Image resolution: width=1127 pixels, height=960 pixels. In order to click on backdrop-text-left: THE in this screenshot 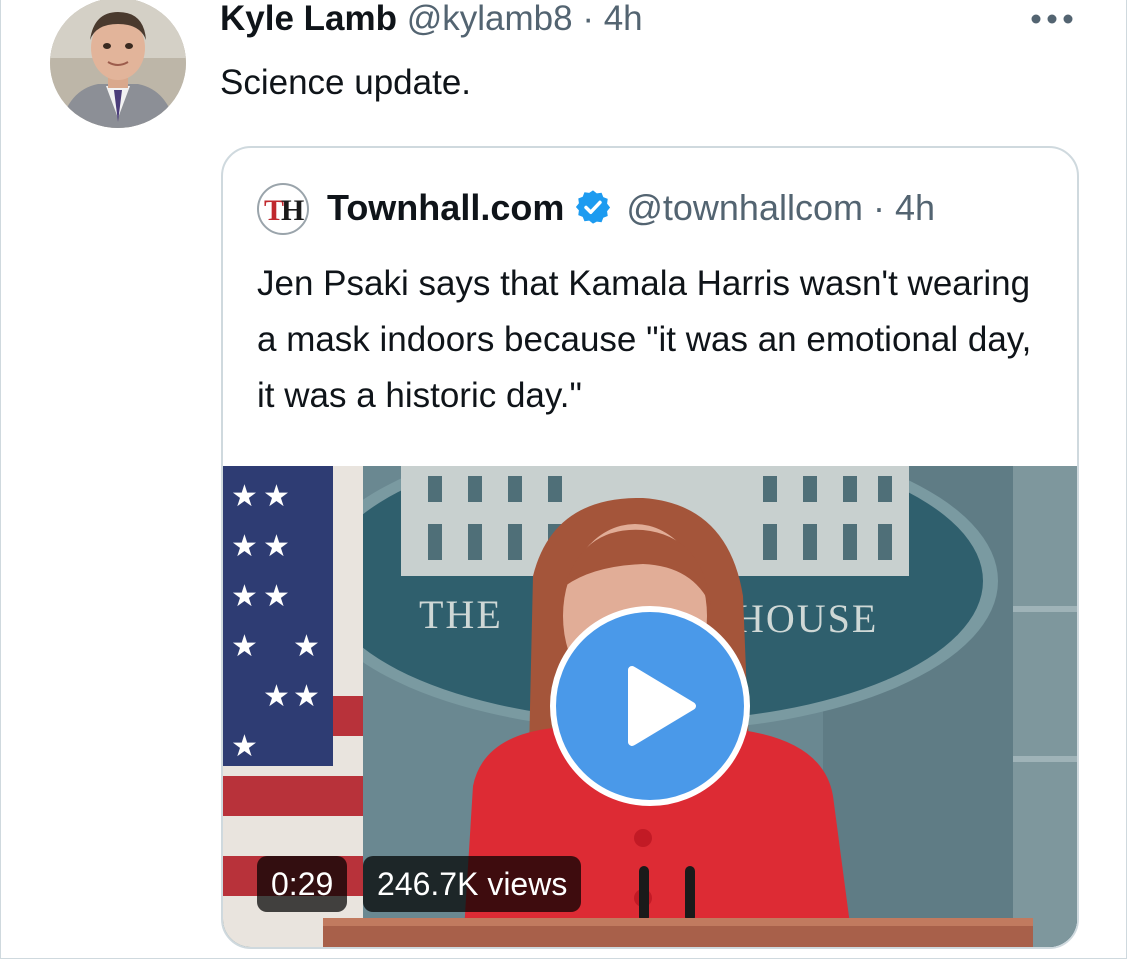, I will do `click(461, 614)`.